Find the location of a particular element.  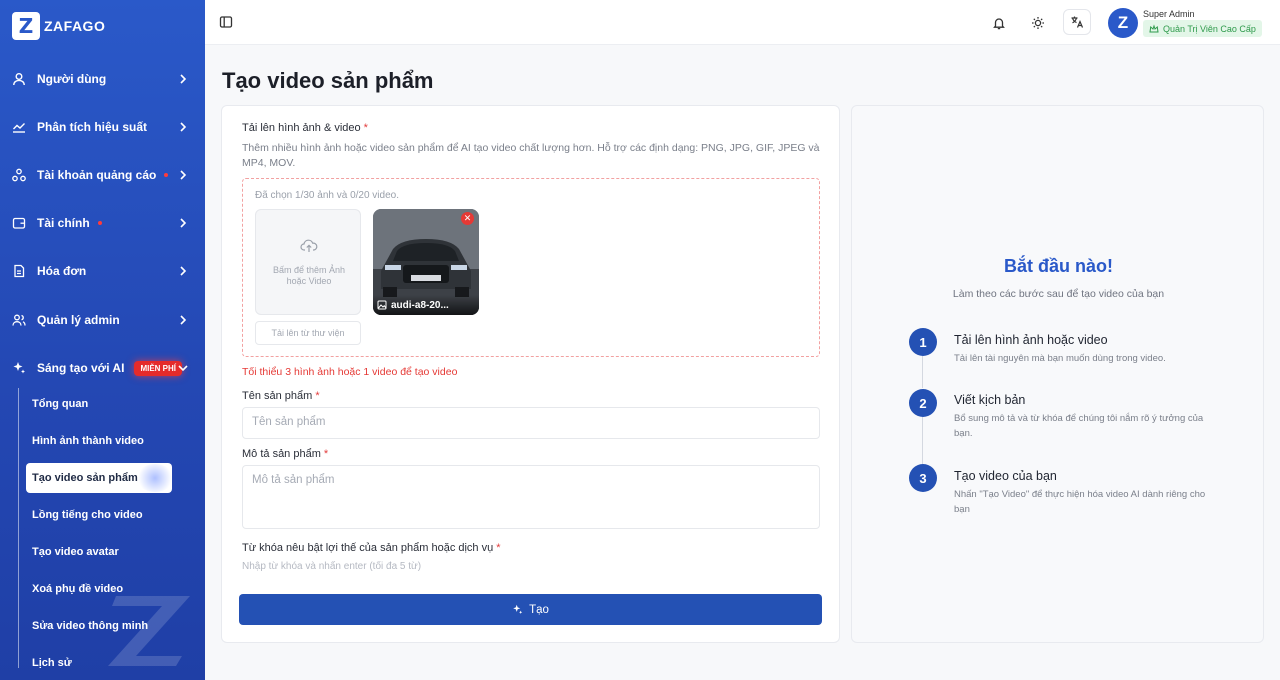

sidebar-subitem-image-to-video: Hình ảnh thành video is located at coordinates (99, 441).